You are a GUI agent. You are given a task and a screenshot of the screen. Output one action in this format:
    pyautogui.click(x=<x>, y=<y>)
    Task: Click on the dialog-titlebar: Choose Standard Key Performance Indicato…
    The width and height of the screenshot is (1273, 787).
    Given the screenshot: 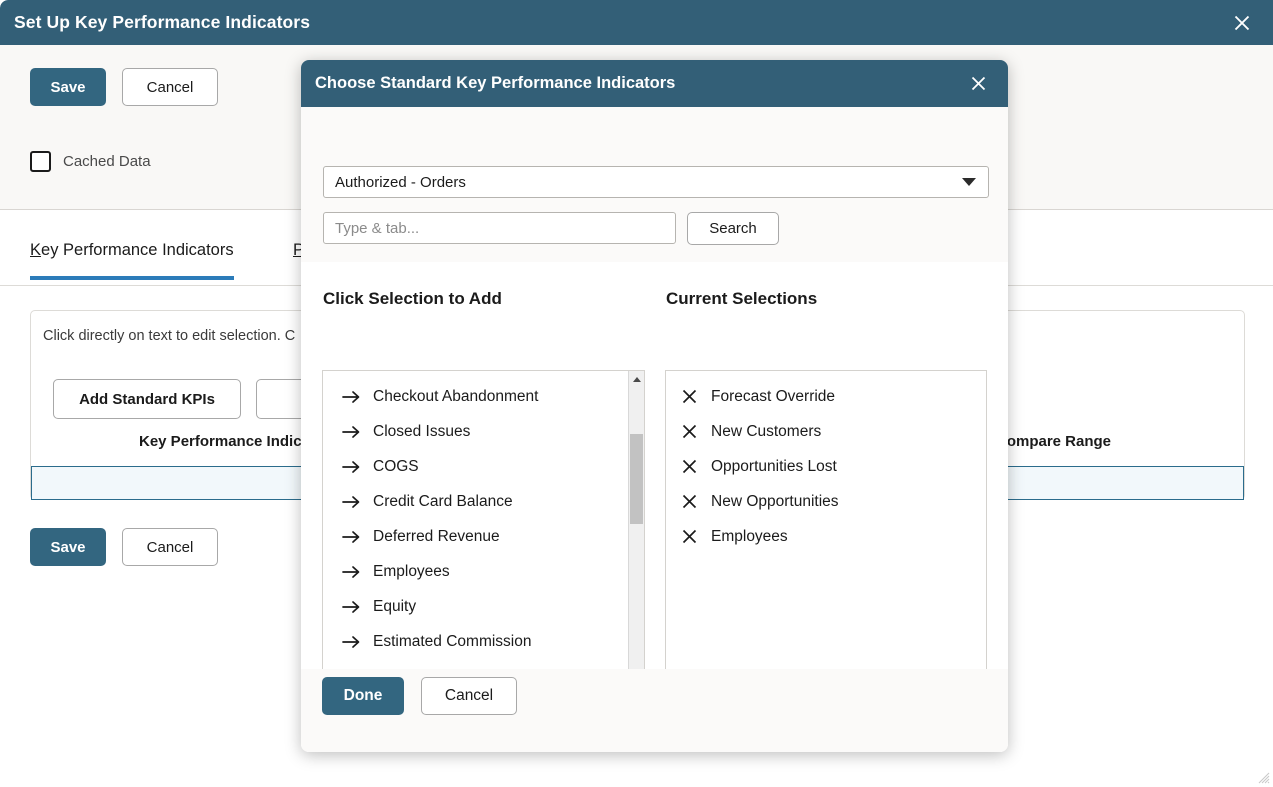 What is the action you would take?
    pyautogui.click(x=654, y=83)
    